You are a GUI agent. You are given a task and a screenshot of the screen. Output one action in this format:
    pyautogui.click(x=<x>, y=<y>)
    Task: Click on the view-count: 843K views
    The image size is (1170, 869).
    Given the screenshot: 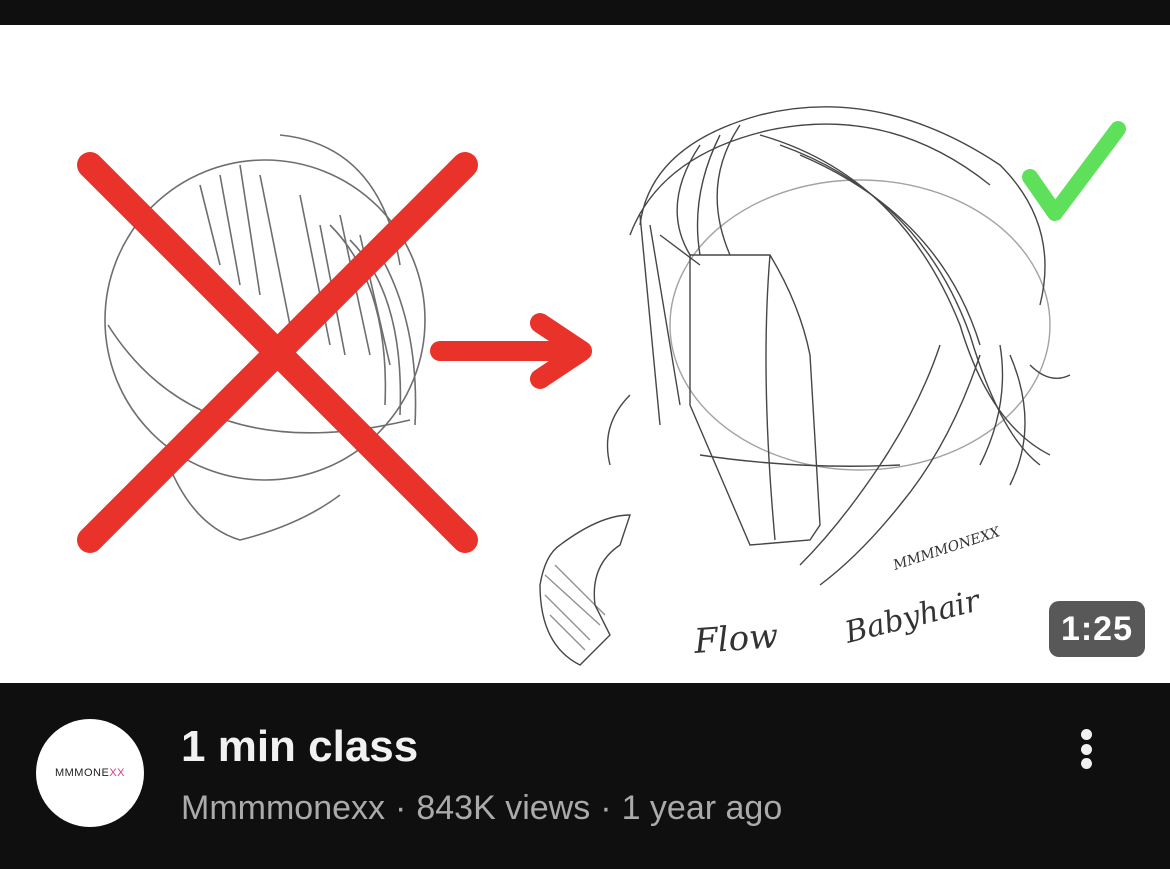 What is the action you would take?
    pyautogui.click(x=503, y=808)
    